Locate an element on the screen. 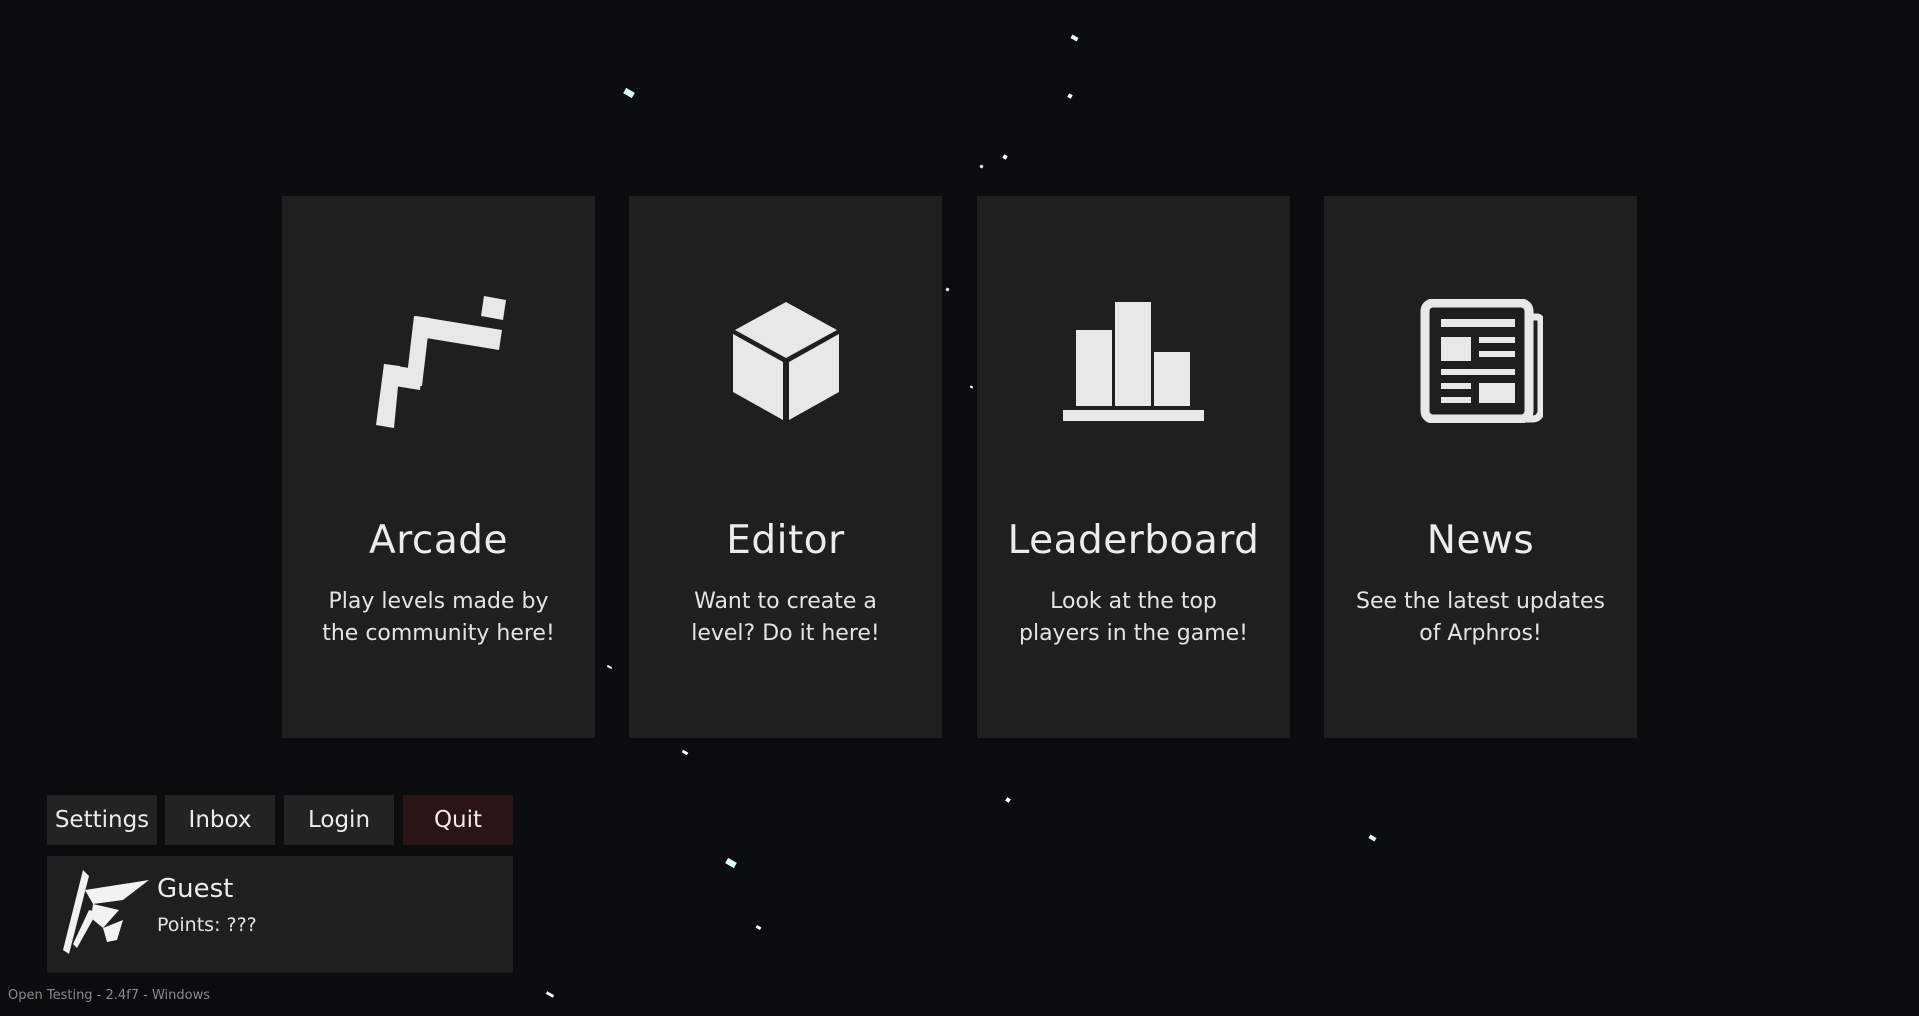 The width and height of the screenshot is (1919, 1016). card-title: Arcade is located at coordinates (438, 540).